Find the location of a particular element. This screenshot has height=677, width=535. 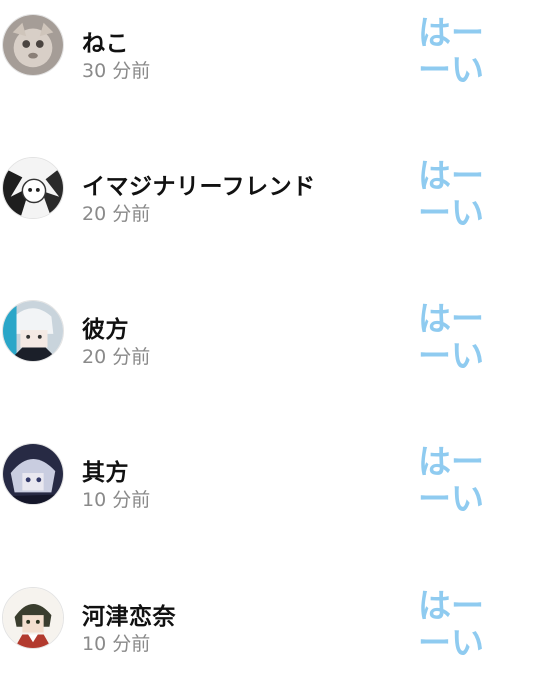

dark-anime-avatar-icon is located at coordinates (33, 474).